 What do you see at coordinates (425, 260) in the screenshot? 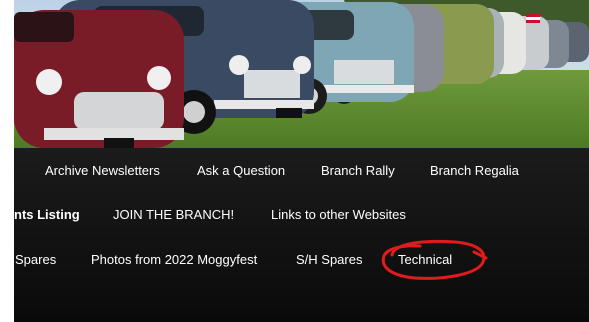
I see `nav-technical: Technical` at bounding box center [425, 260].